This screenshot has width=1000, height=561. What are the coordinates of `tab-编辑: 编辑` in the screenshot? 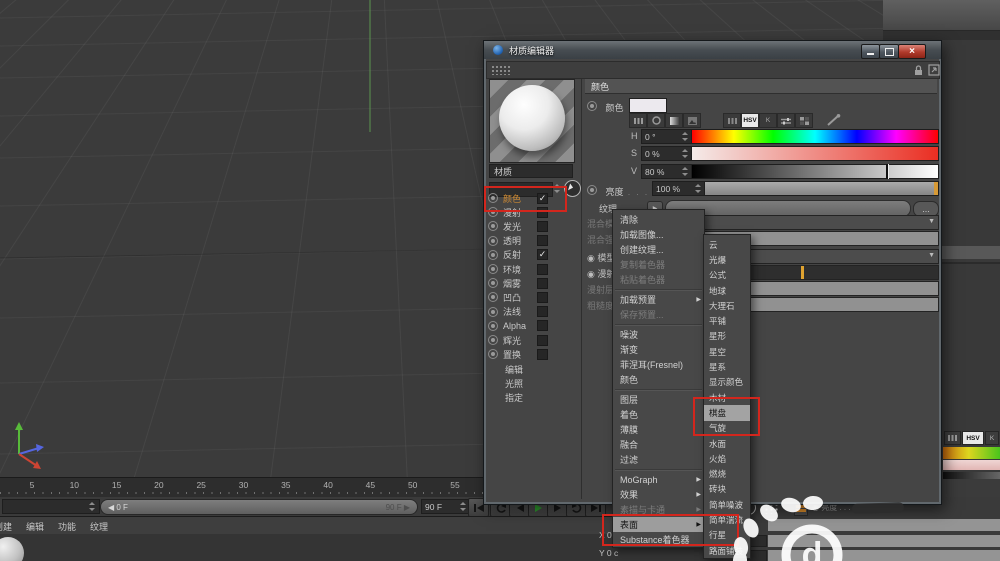 It's located at (514, 369).